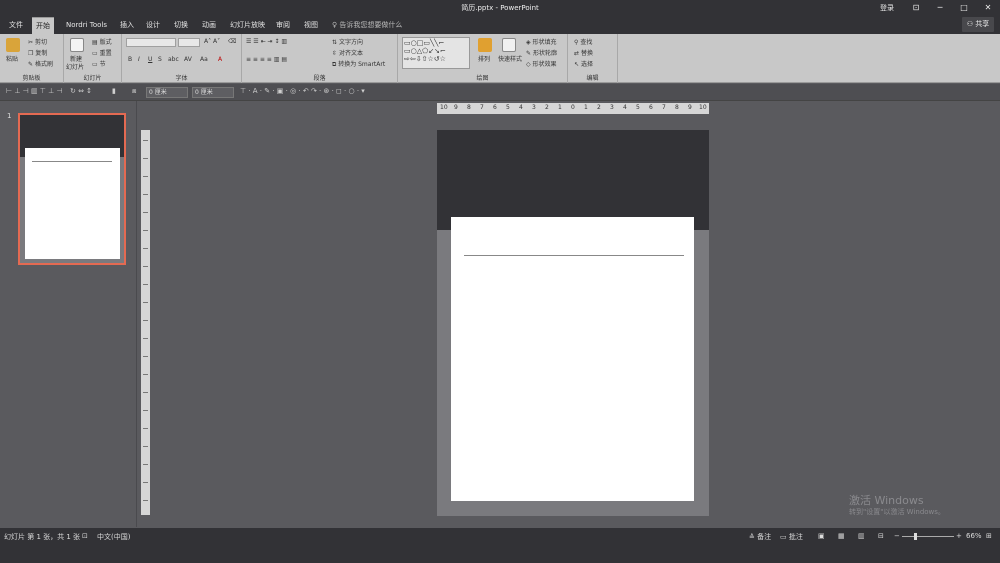  What do you see at coordinates (841, 536) in the screenshot?
I see `slide-sorter-icon: ▦` at bounding box center [841, 536].